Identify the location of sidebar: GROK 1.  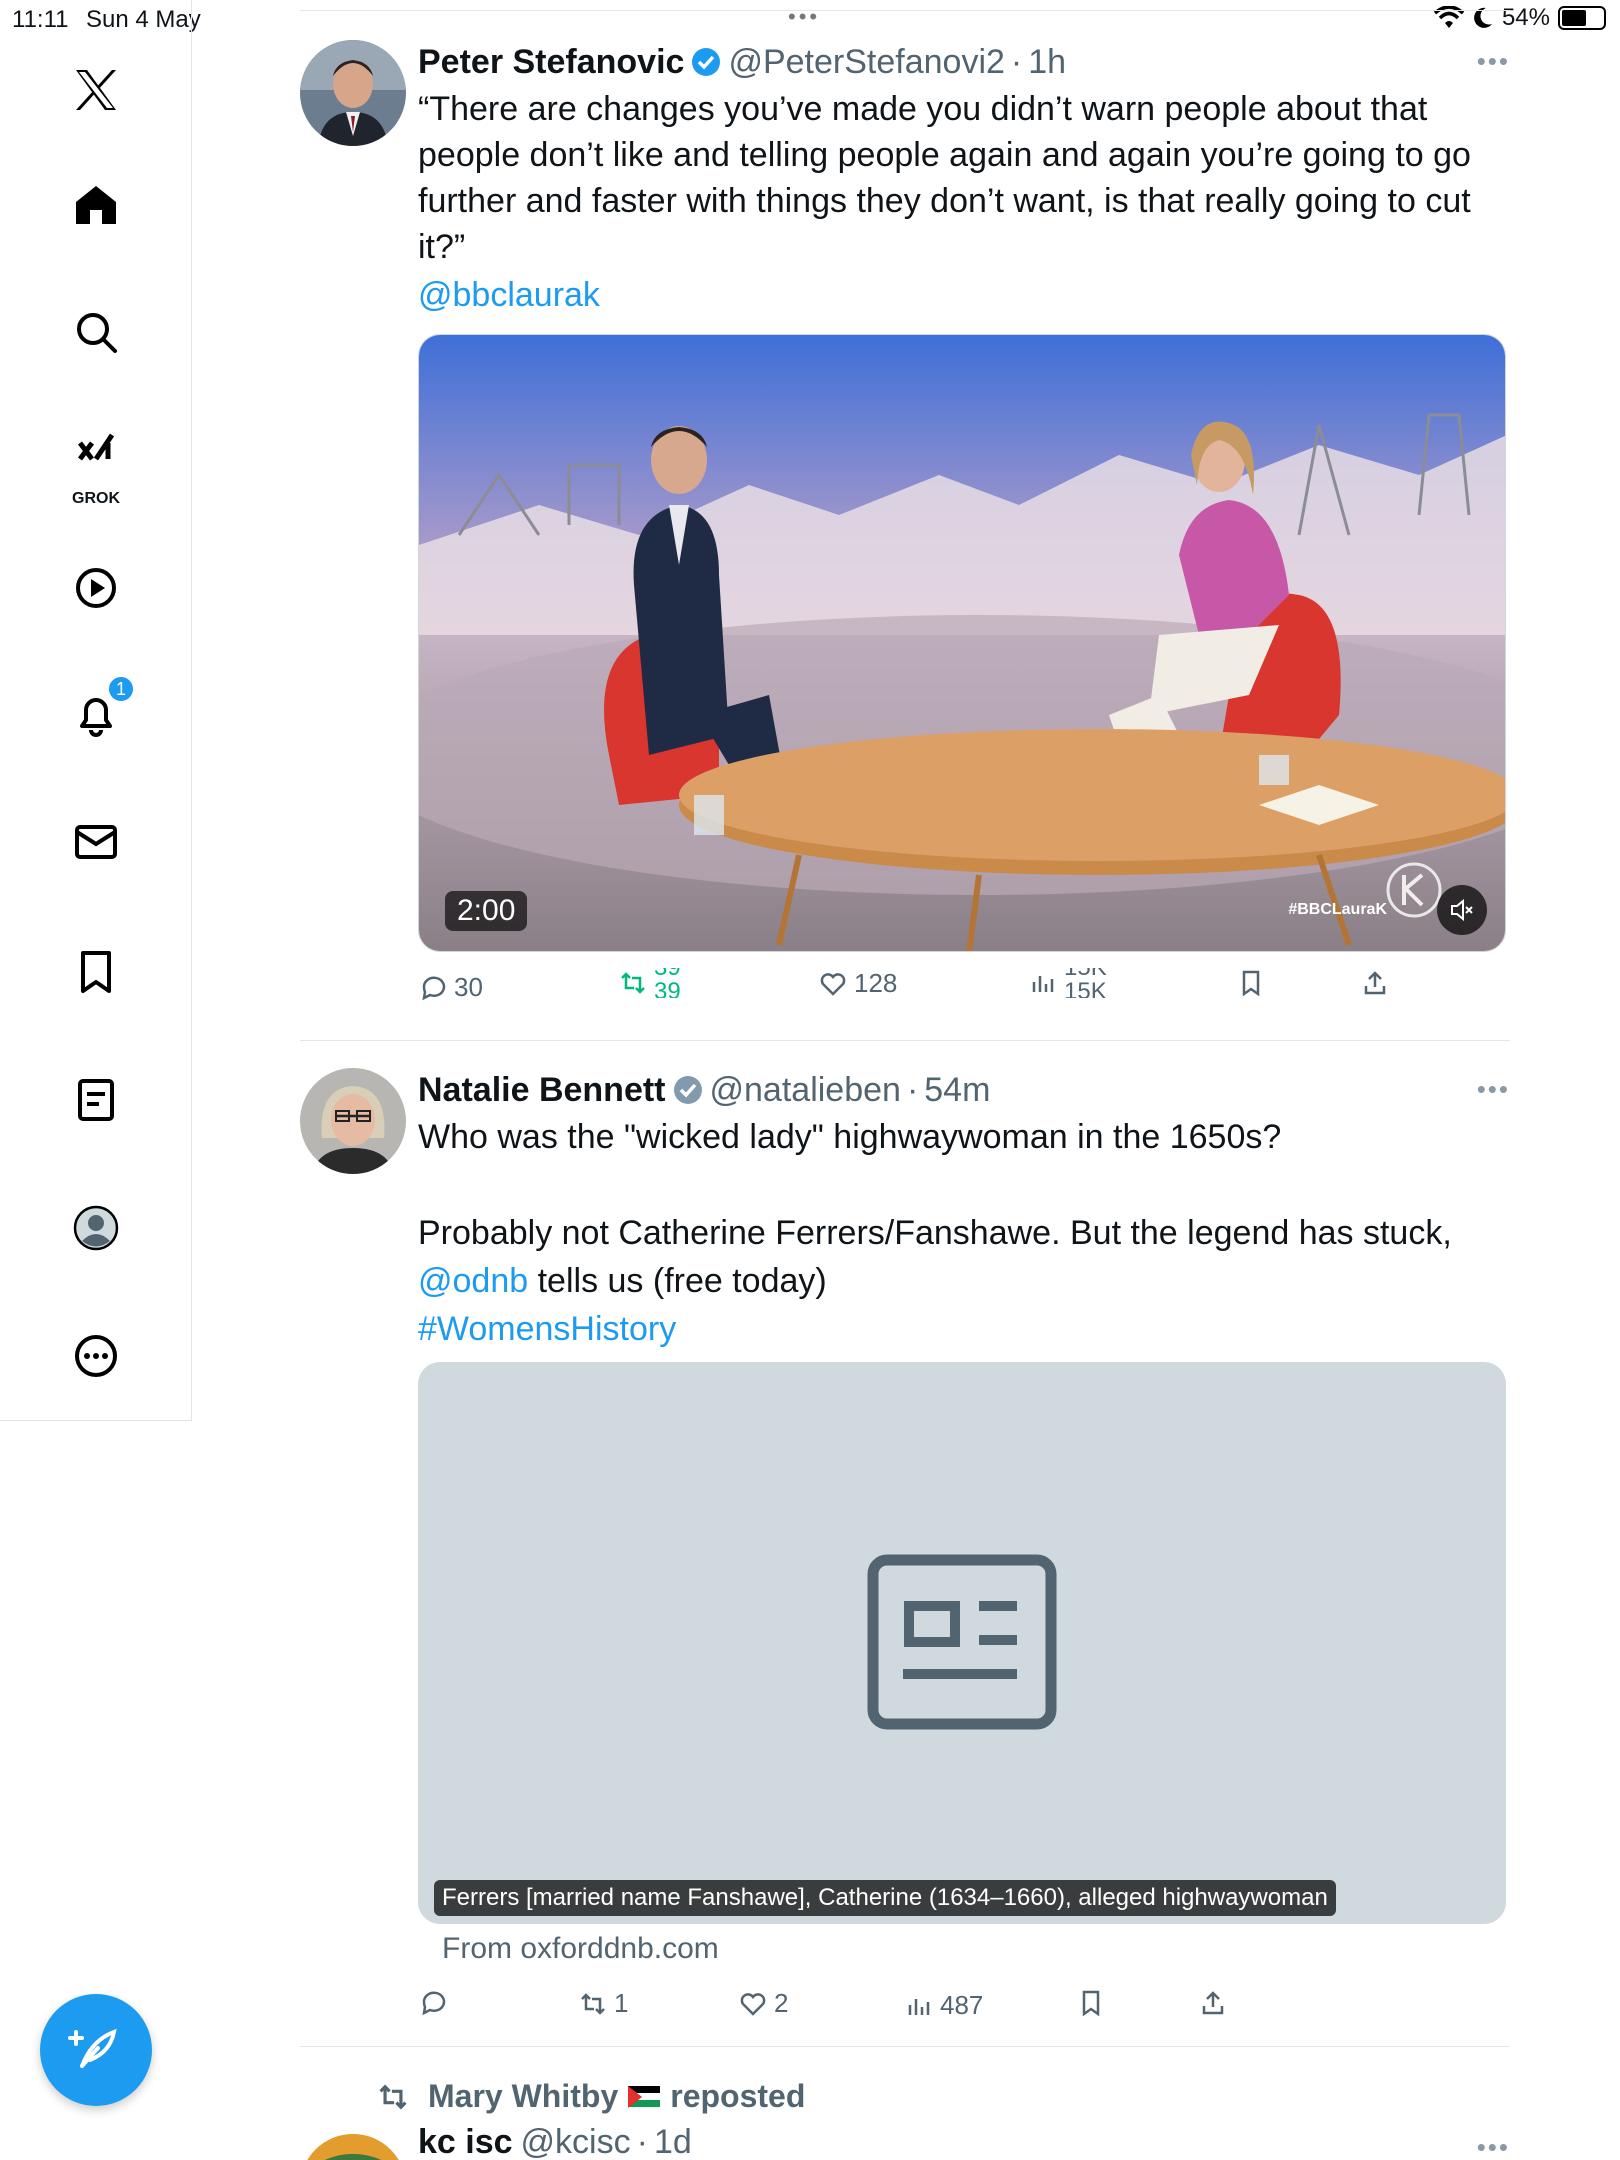
(96, 710).